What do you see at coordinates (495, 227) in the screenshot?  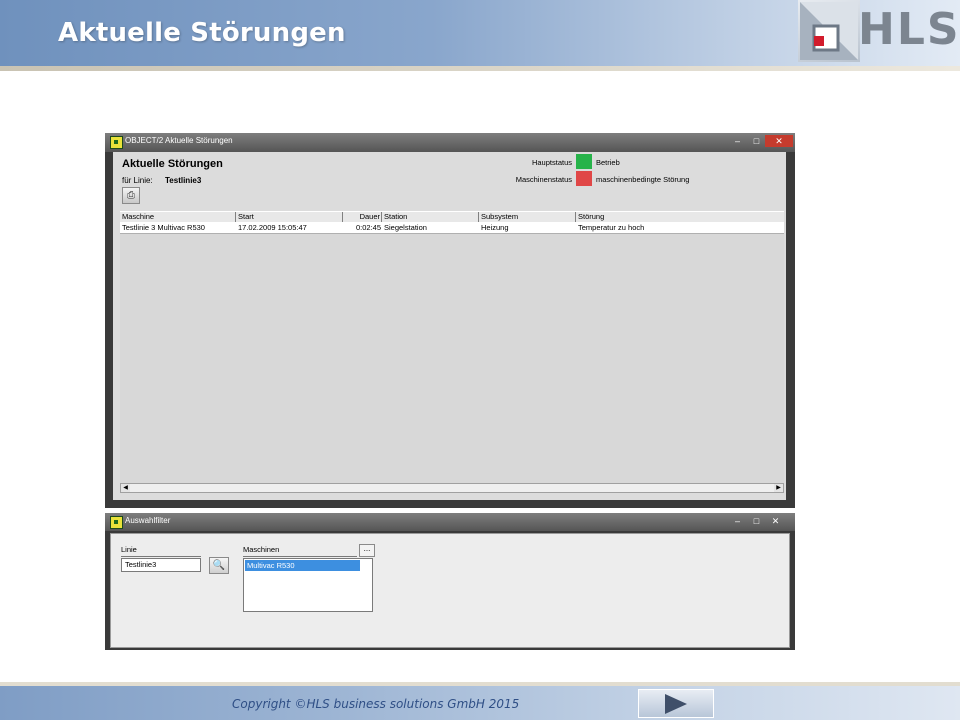 I see `cell-subsystem: Heizung` at bounding box center [495, 227].